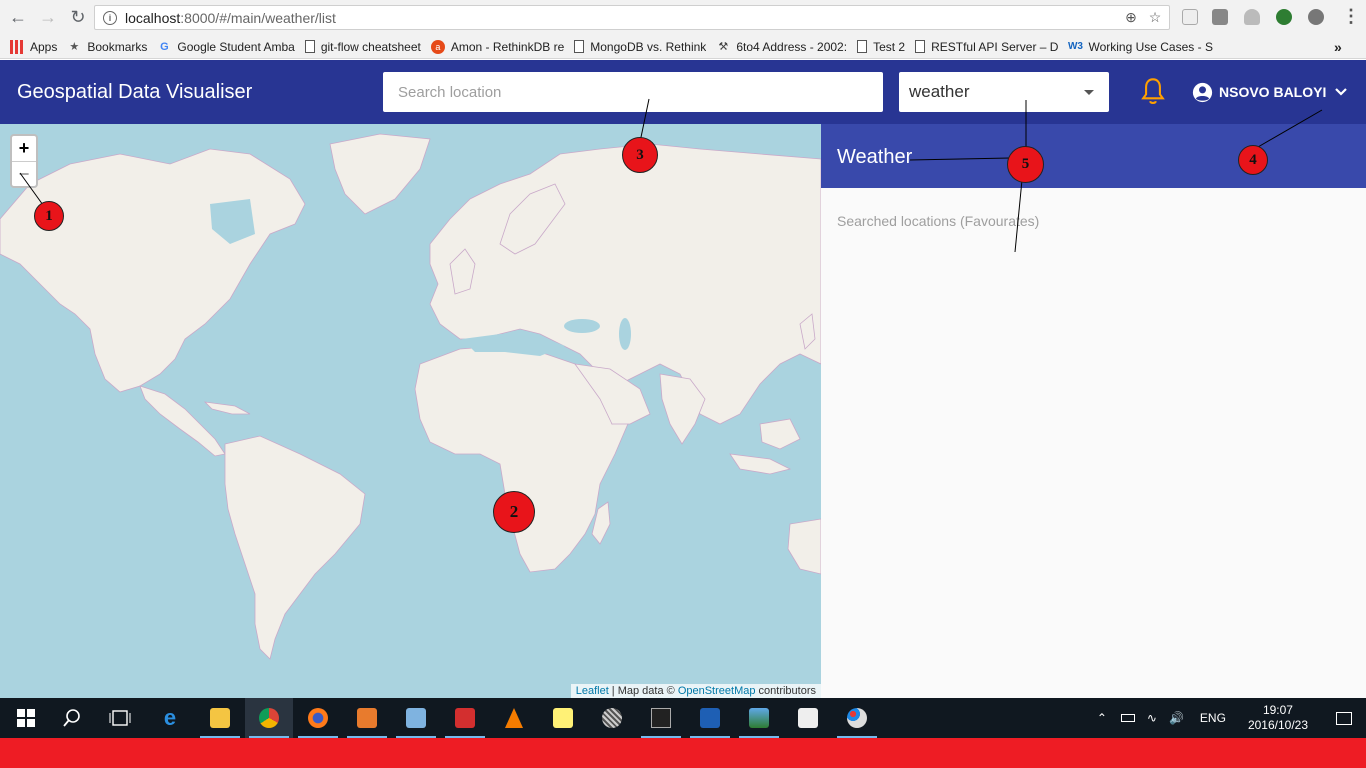  I want to click on action-center-icon, so click(1344, 718).